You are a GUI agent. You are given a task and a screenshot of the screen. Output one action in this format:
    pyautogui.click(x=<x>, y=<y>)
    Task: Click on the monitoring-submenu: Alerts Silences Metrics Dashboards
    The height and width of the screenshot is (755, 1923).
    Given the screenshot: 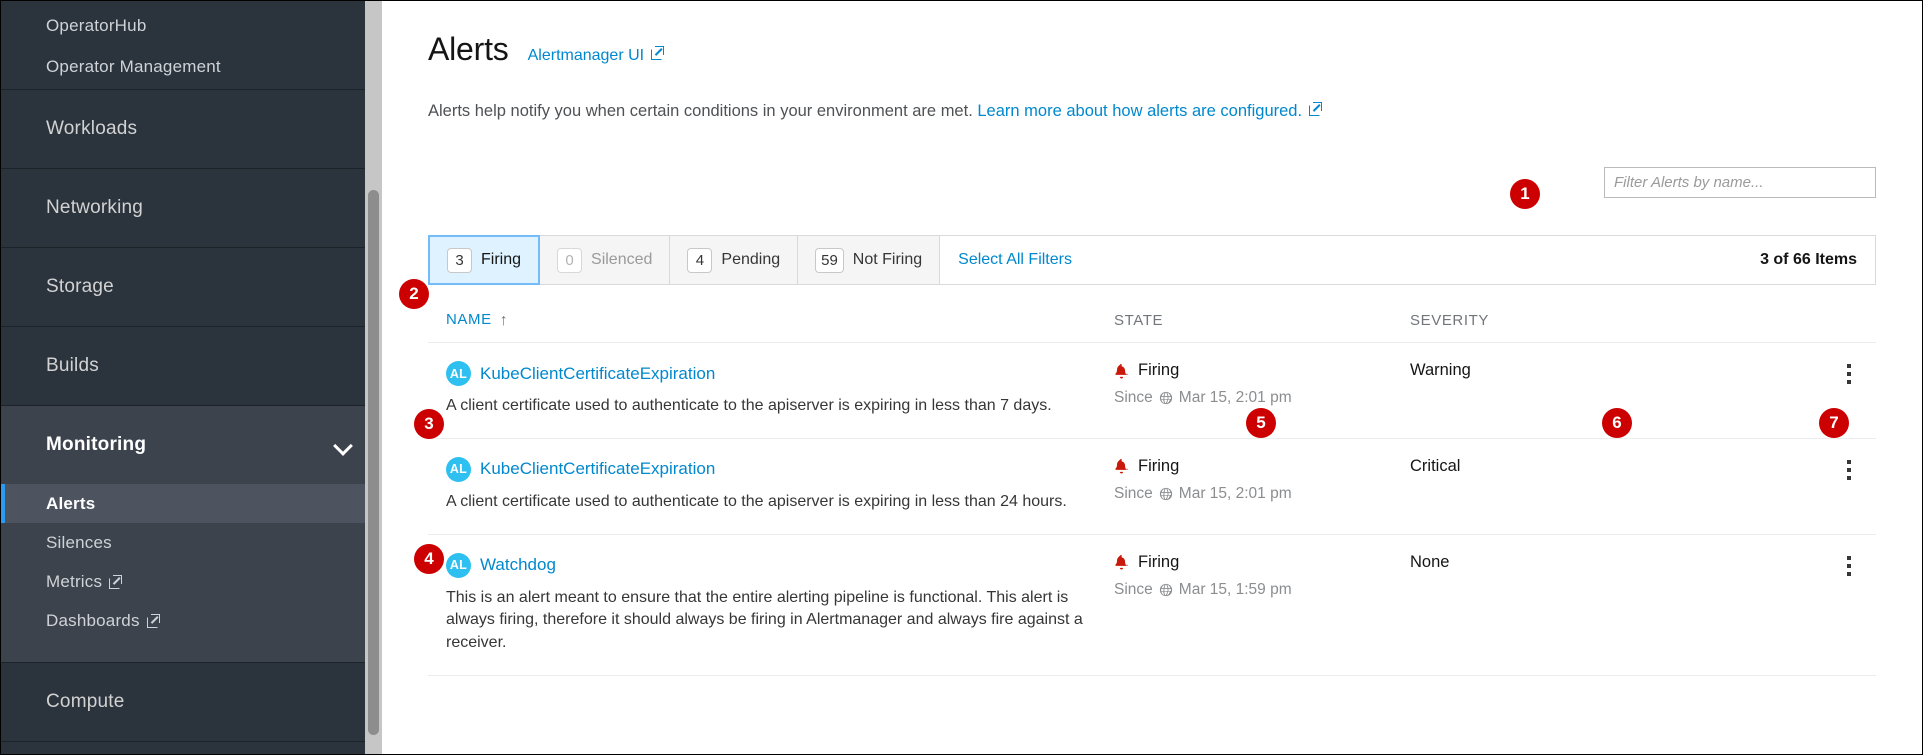 What is the action you would take?
    pyautogui.click(x=191, y=573)
    